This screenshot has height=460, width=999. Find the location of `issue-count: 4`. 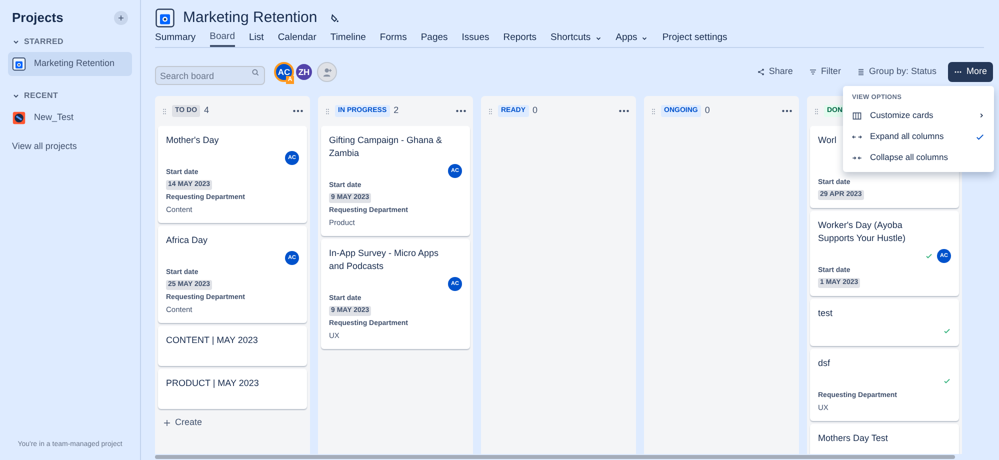

issue-count: 4 is located at coordinates (207, 111).